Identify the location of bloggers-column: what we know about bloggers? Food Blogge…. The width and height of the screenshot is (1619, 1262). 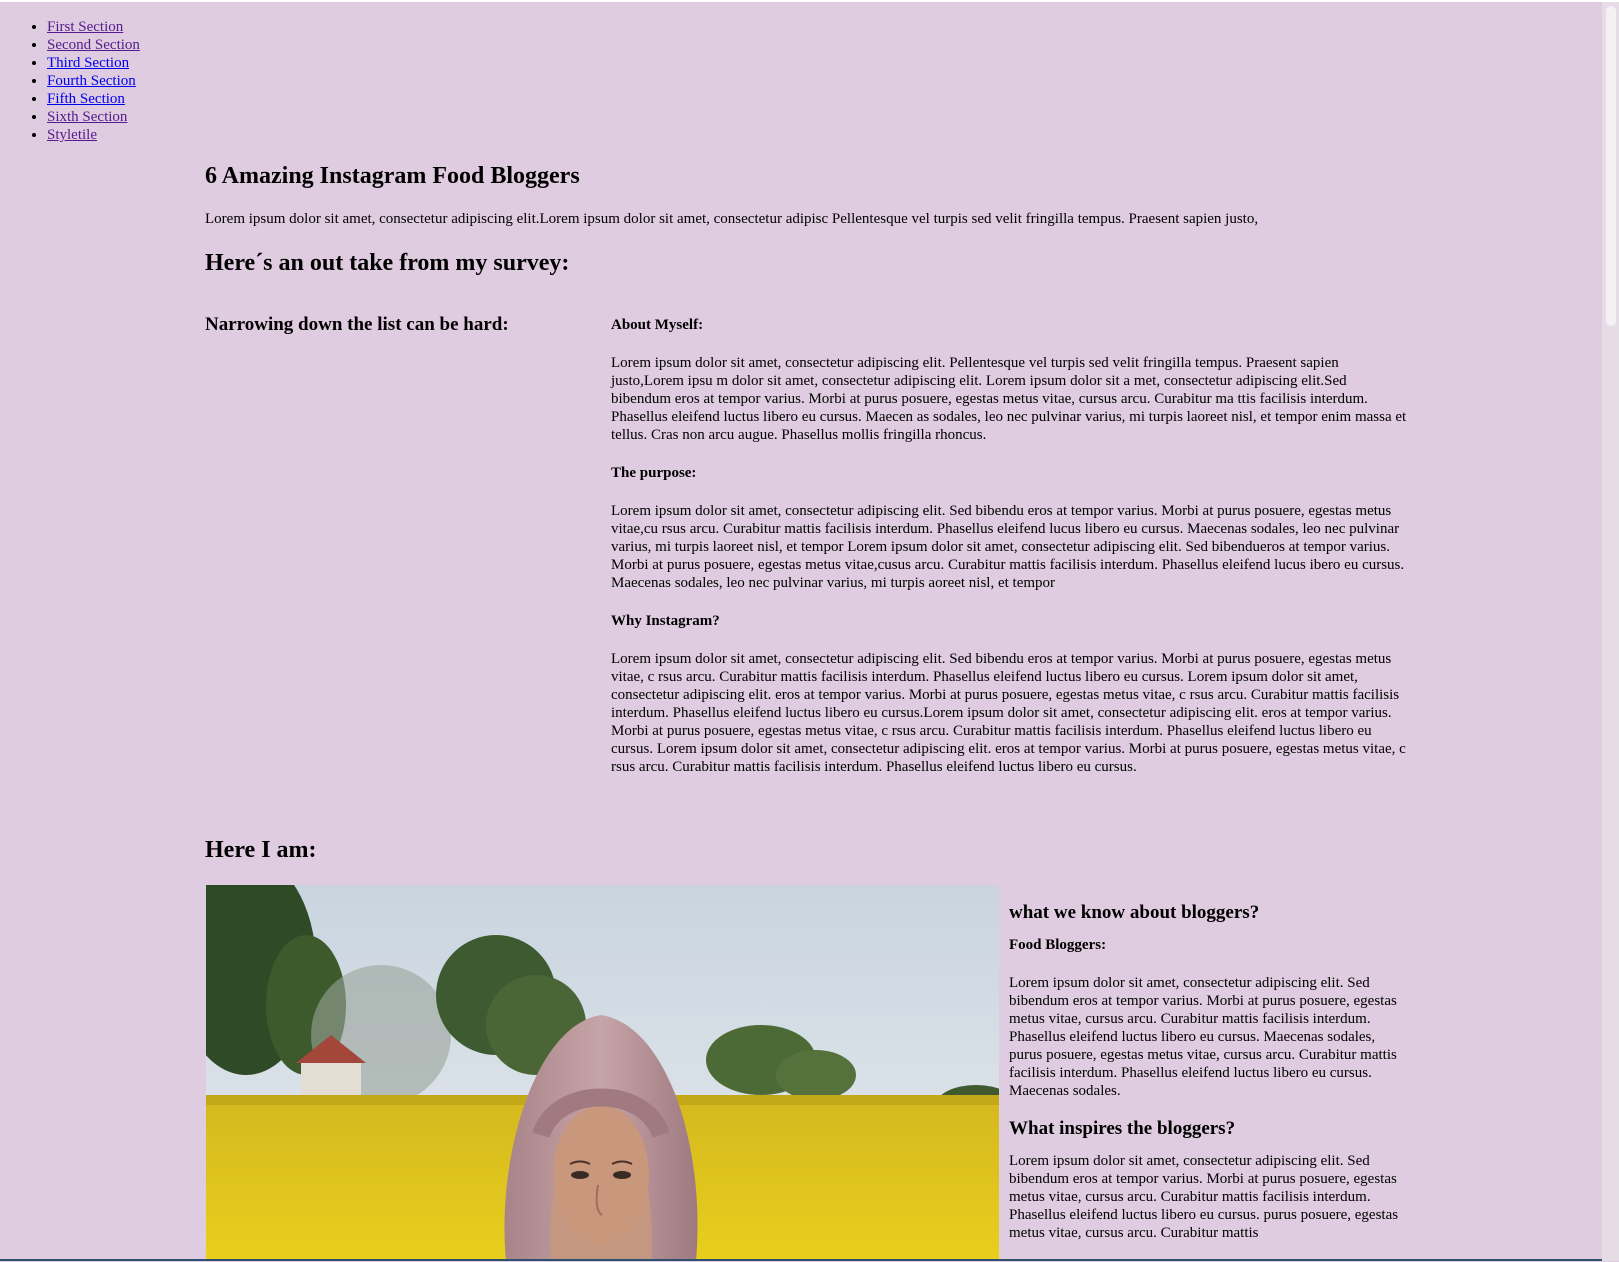
(1209, 1082).